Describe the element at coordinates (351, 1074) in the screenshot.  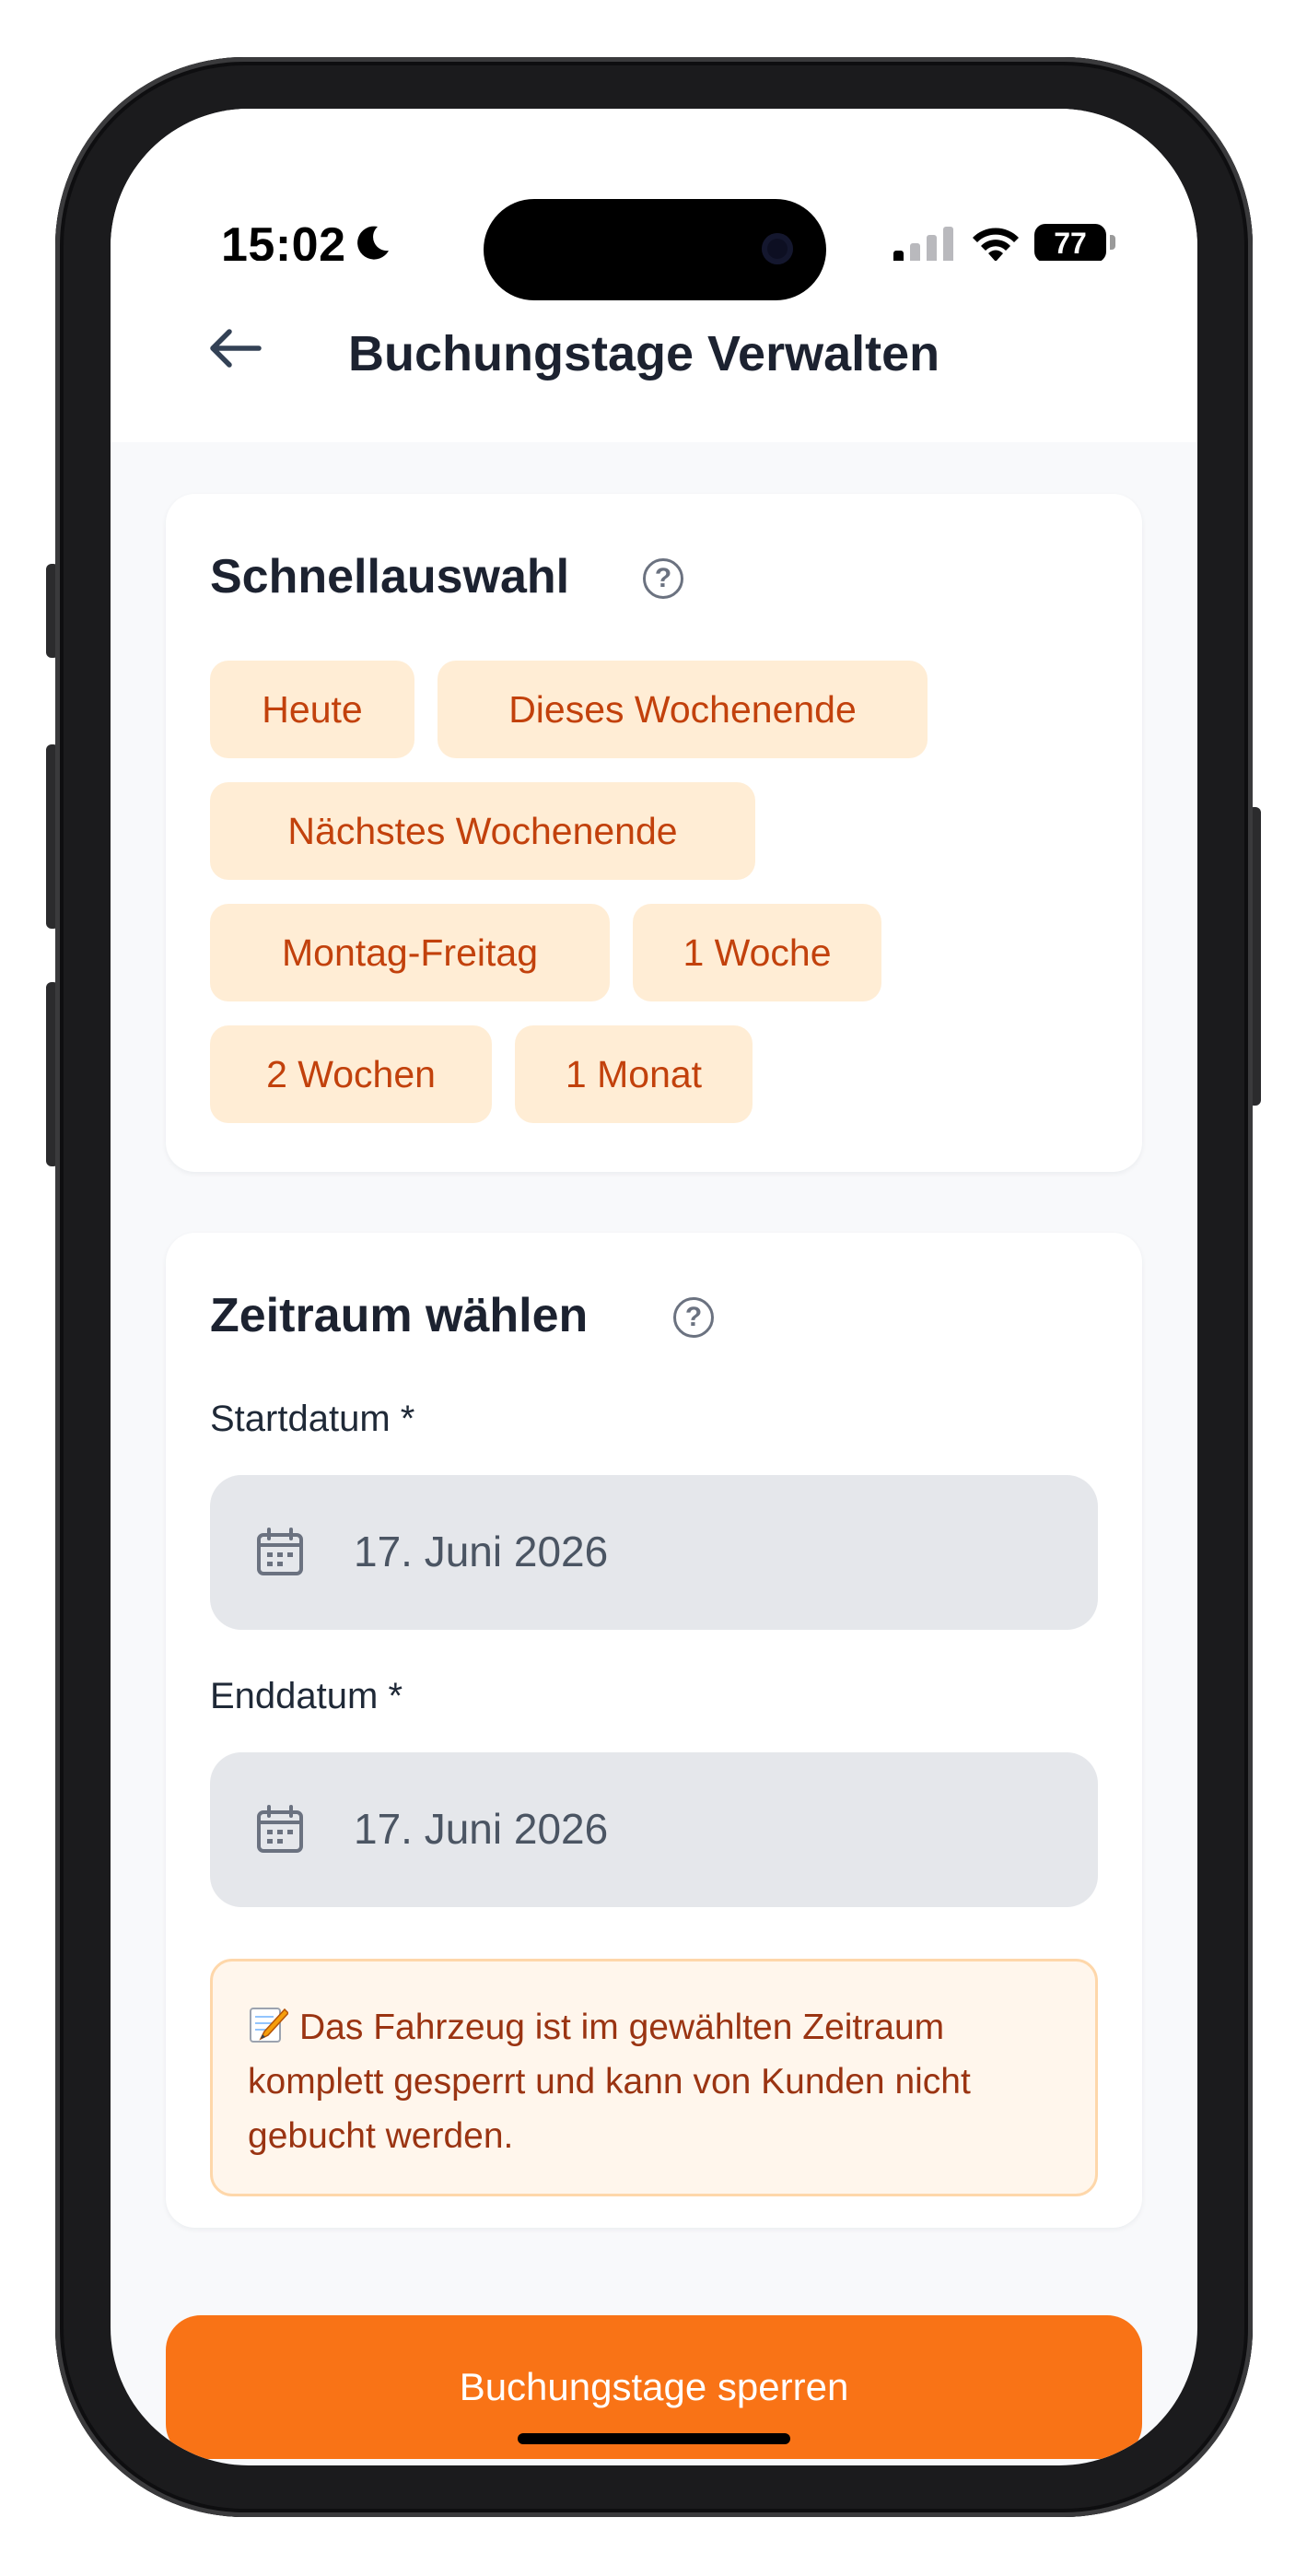
I see `chip-2-wochen: 2 Wochen` at that location.